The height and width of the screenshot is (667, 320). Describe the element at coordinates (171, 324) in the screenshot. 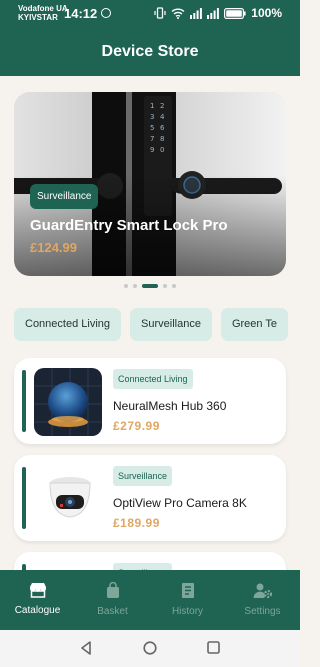

I see `category-chip-surveillance: Surveillance` at that location.